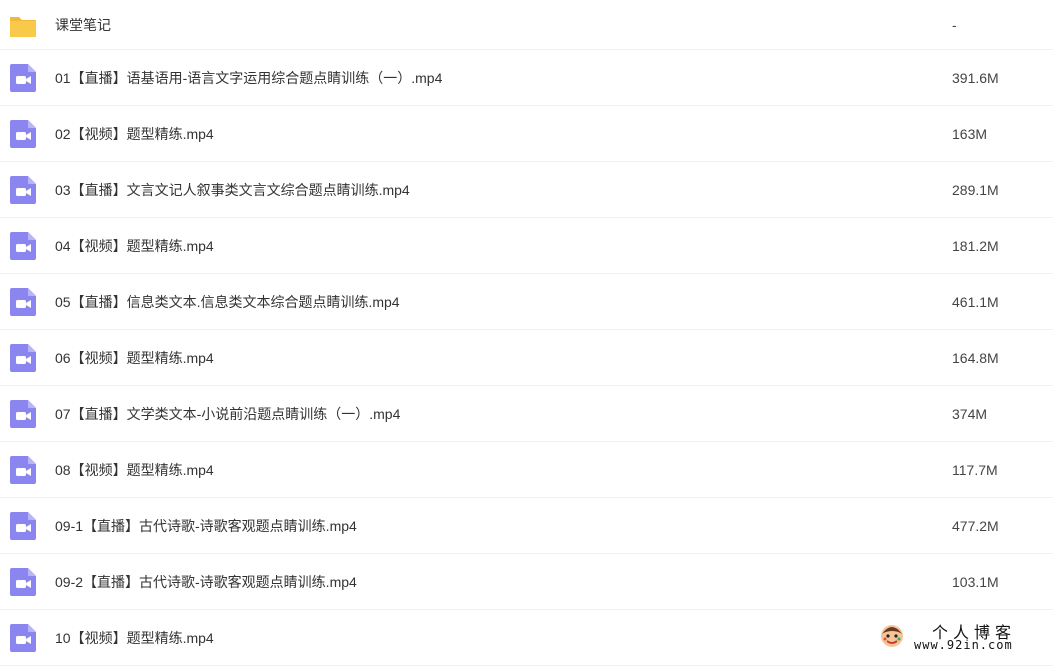  What do you see at coordinates (970, 413) in the screenshot?
I see `file-size: 374M` at bounding box center [970, 413].